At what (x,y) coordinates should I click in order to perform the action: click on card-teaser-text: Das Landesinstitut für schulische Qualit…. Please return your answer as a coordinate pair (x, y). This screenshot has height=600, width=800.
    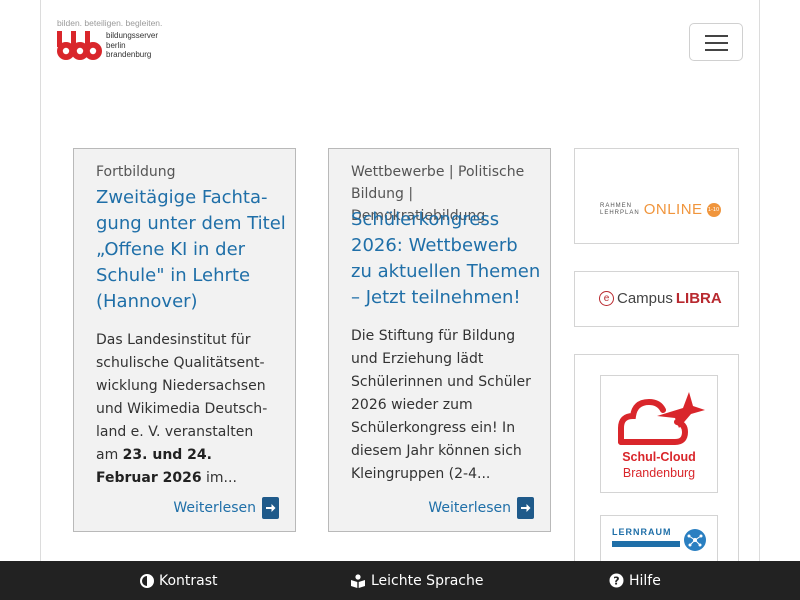
    Looking at the image, I should click on (182, 397).